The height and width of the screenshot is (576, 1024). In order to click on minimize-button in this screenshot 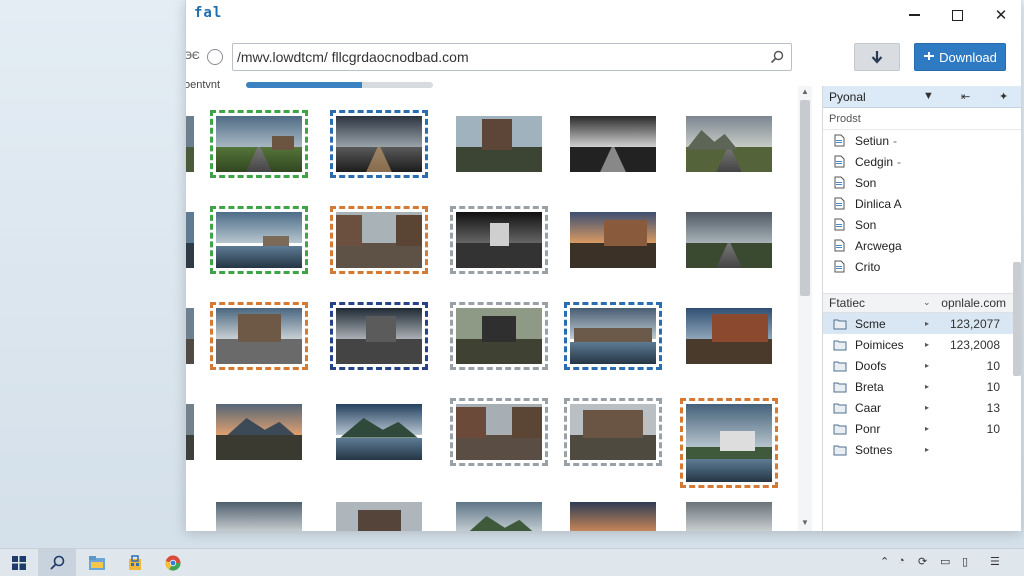, I will do `click(914, 15)`.